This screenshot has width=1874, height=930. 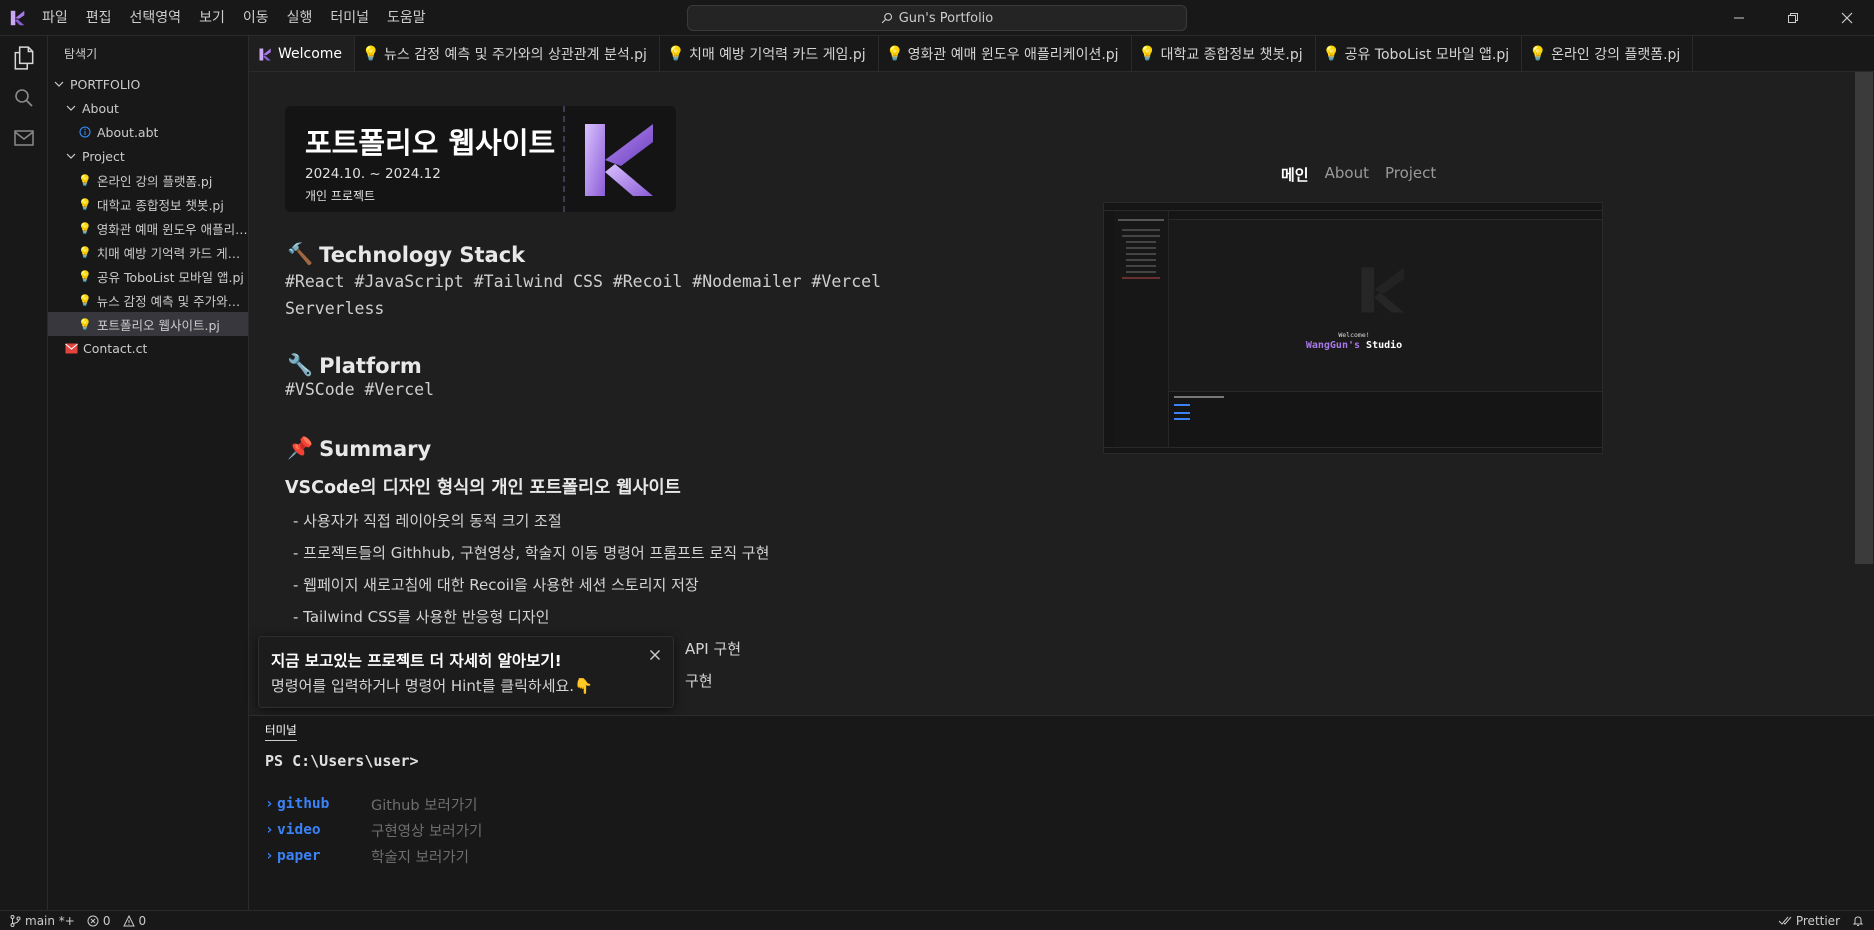 What do you see at coordinates (24, 473) in the screenshot?
I see `activity-bar` at bounding box center [24, 473].